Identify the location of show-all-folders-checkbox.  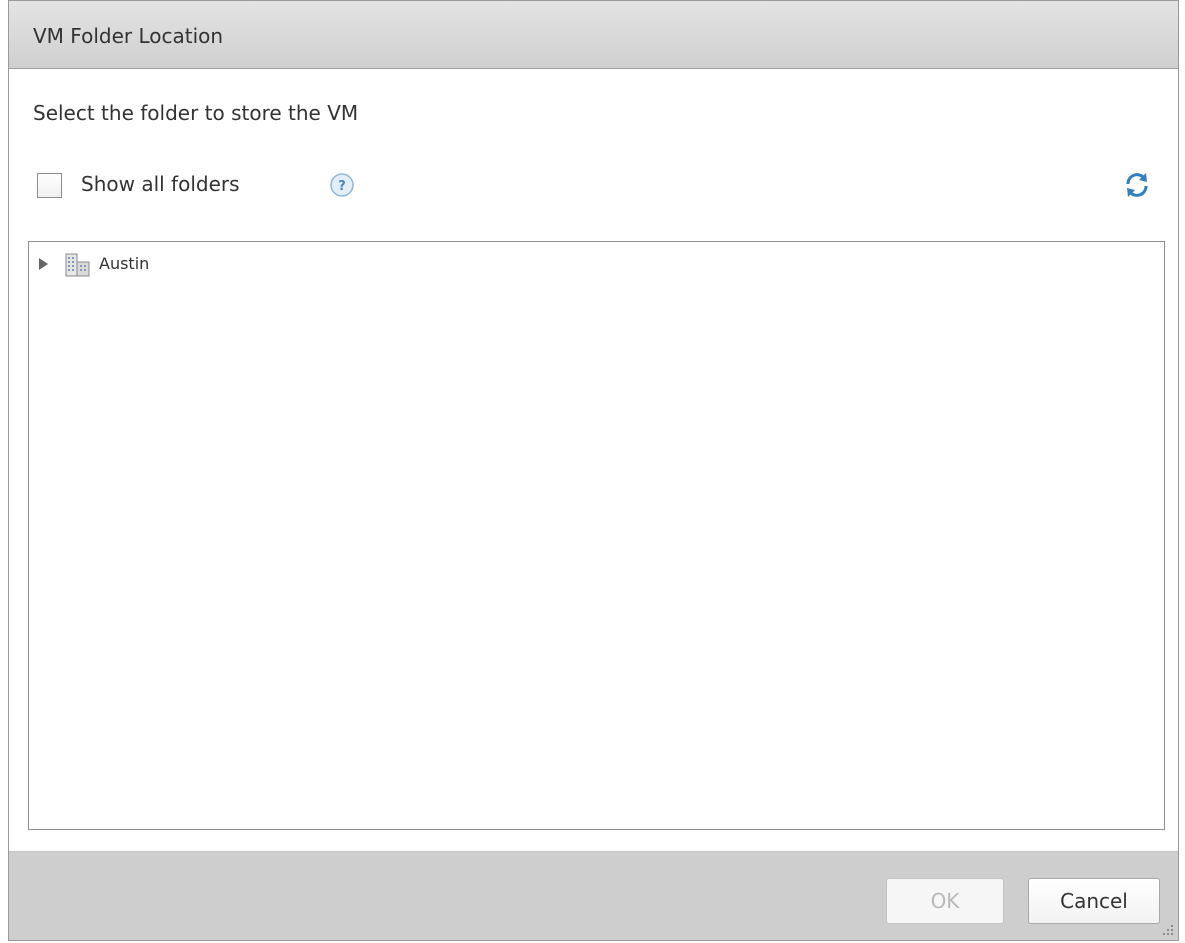
(49, 185).